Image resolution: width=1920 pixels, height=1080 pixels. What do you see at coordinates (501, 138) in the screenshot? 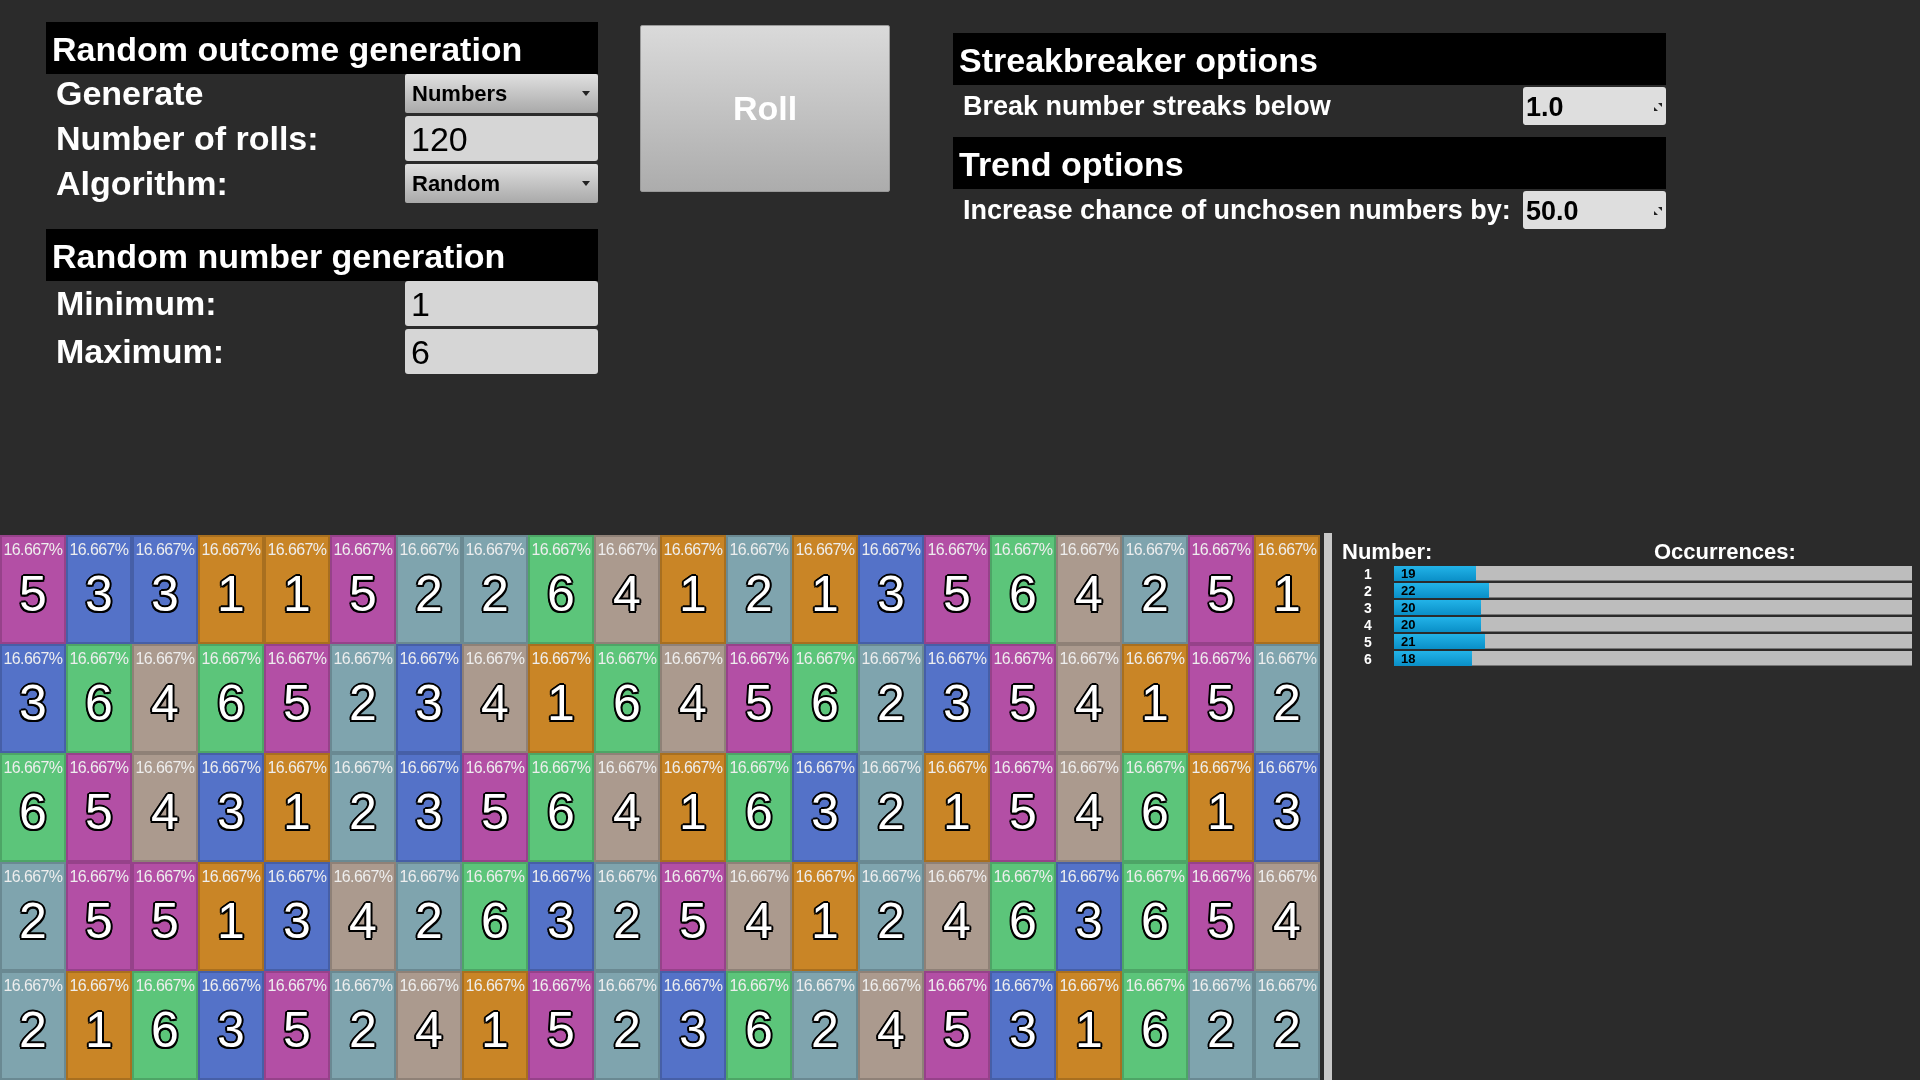
I see `input-field: 120` at bounding box center [501, 138].